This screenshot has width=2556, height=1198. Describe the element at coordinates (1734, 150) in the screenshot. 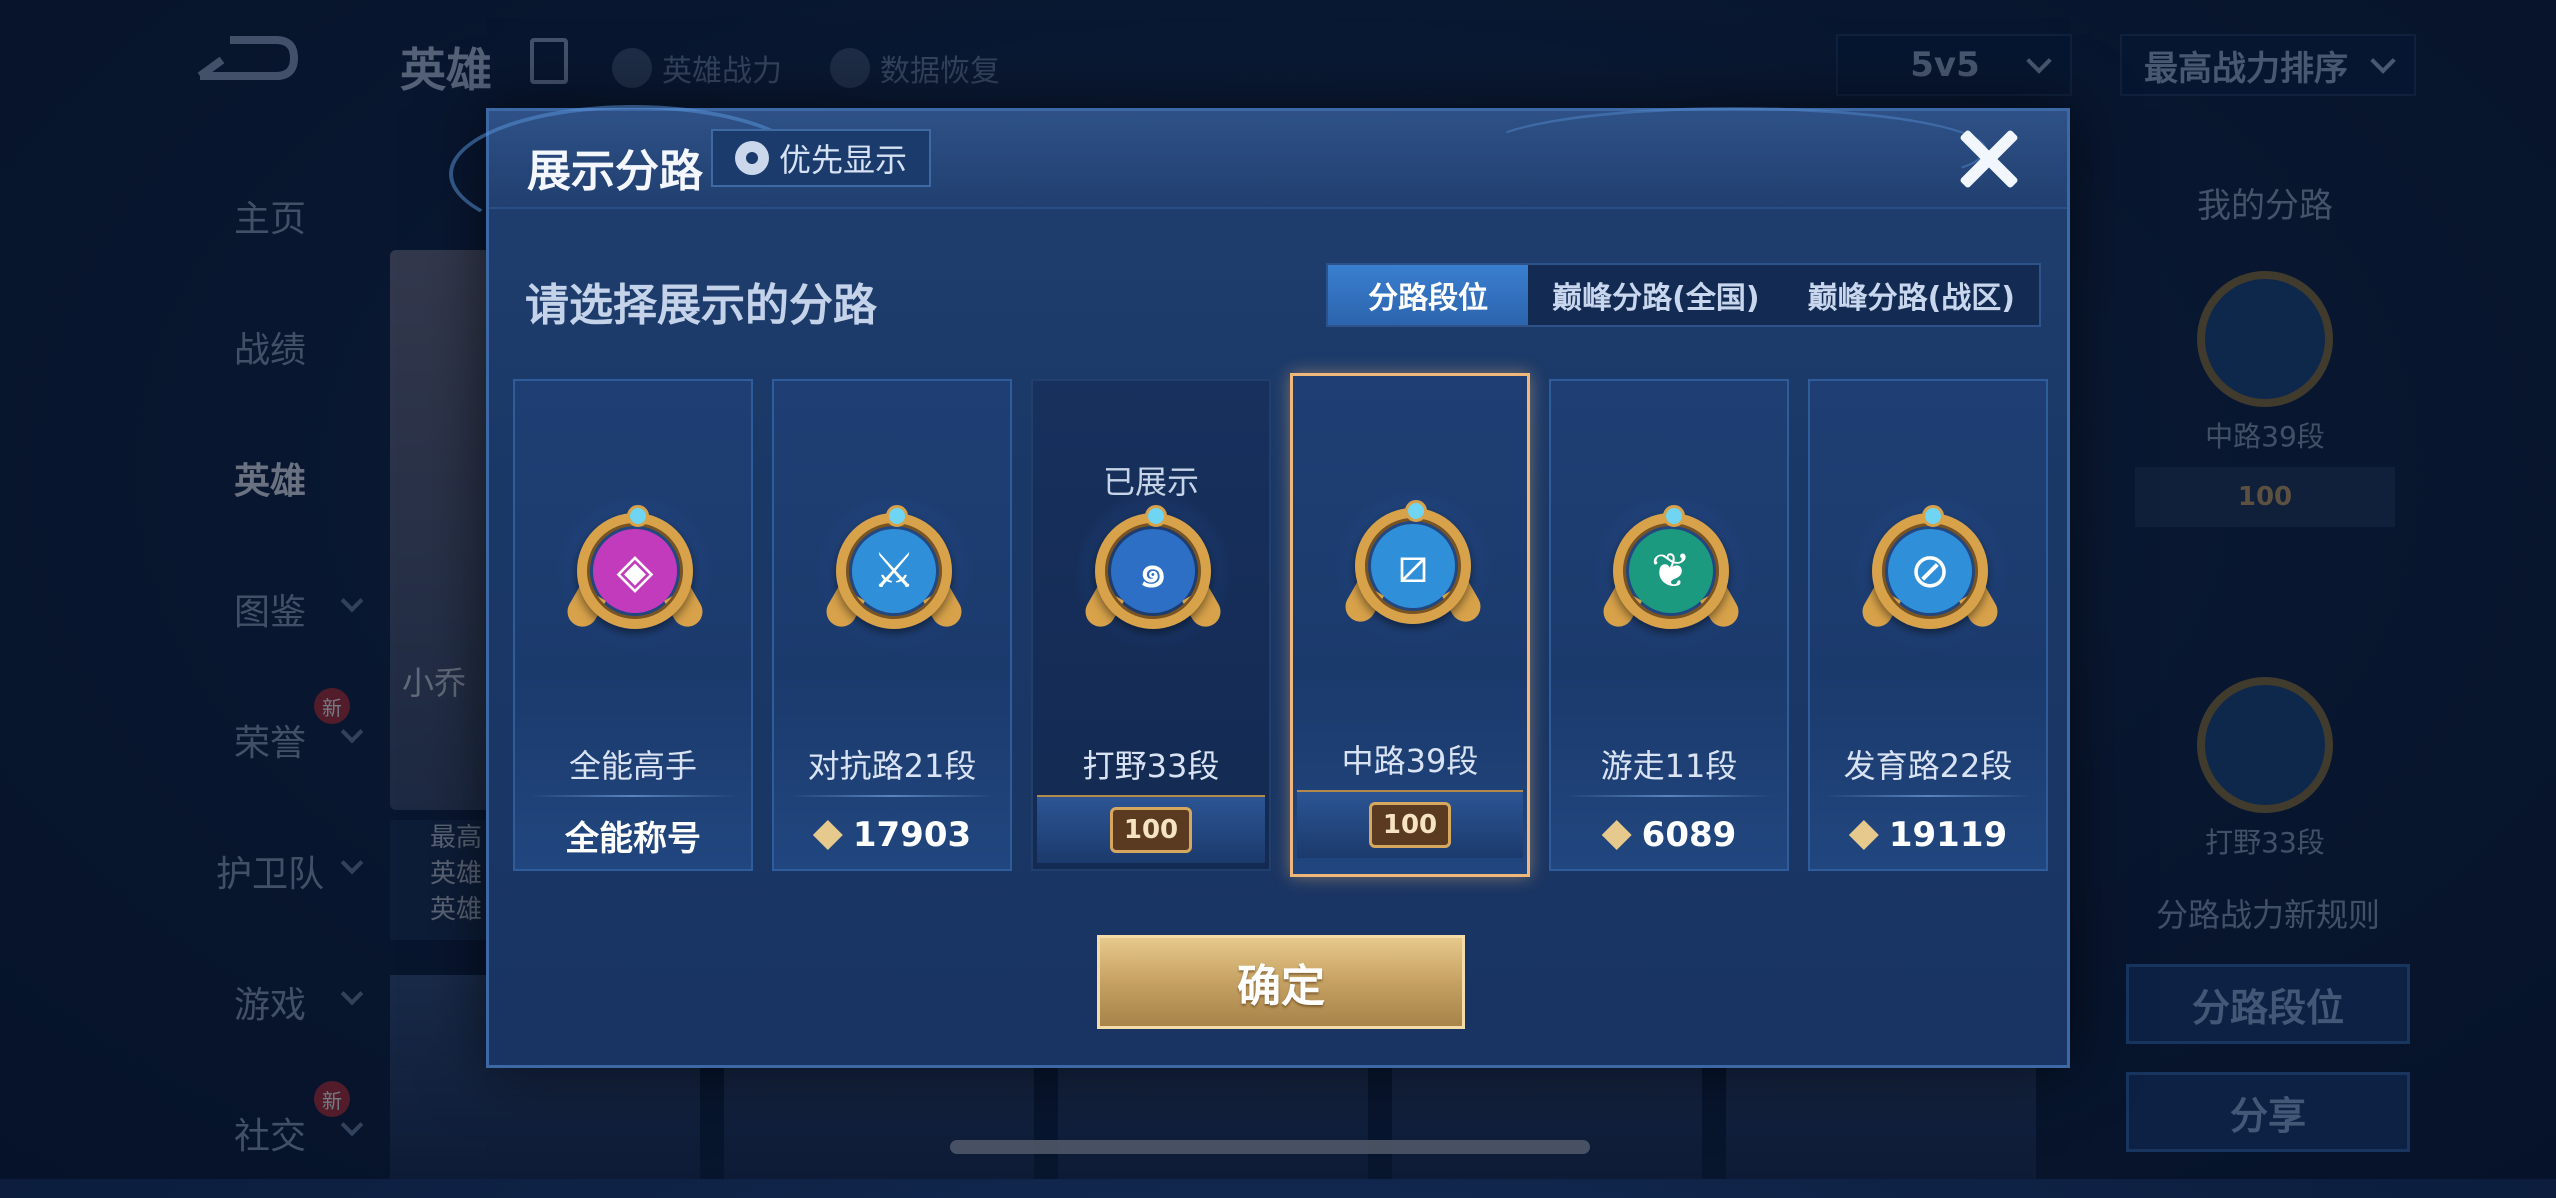

I see `decorative-swirl` at that location.